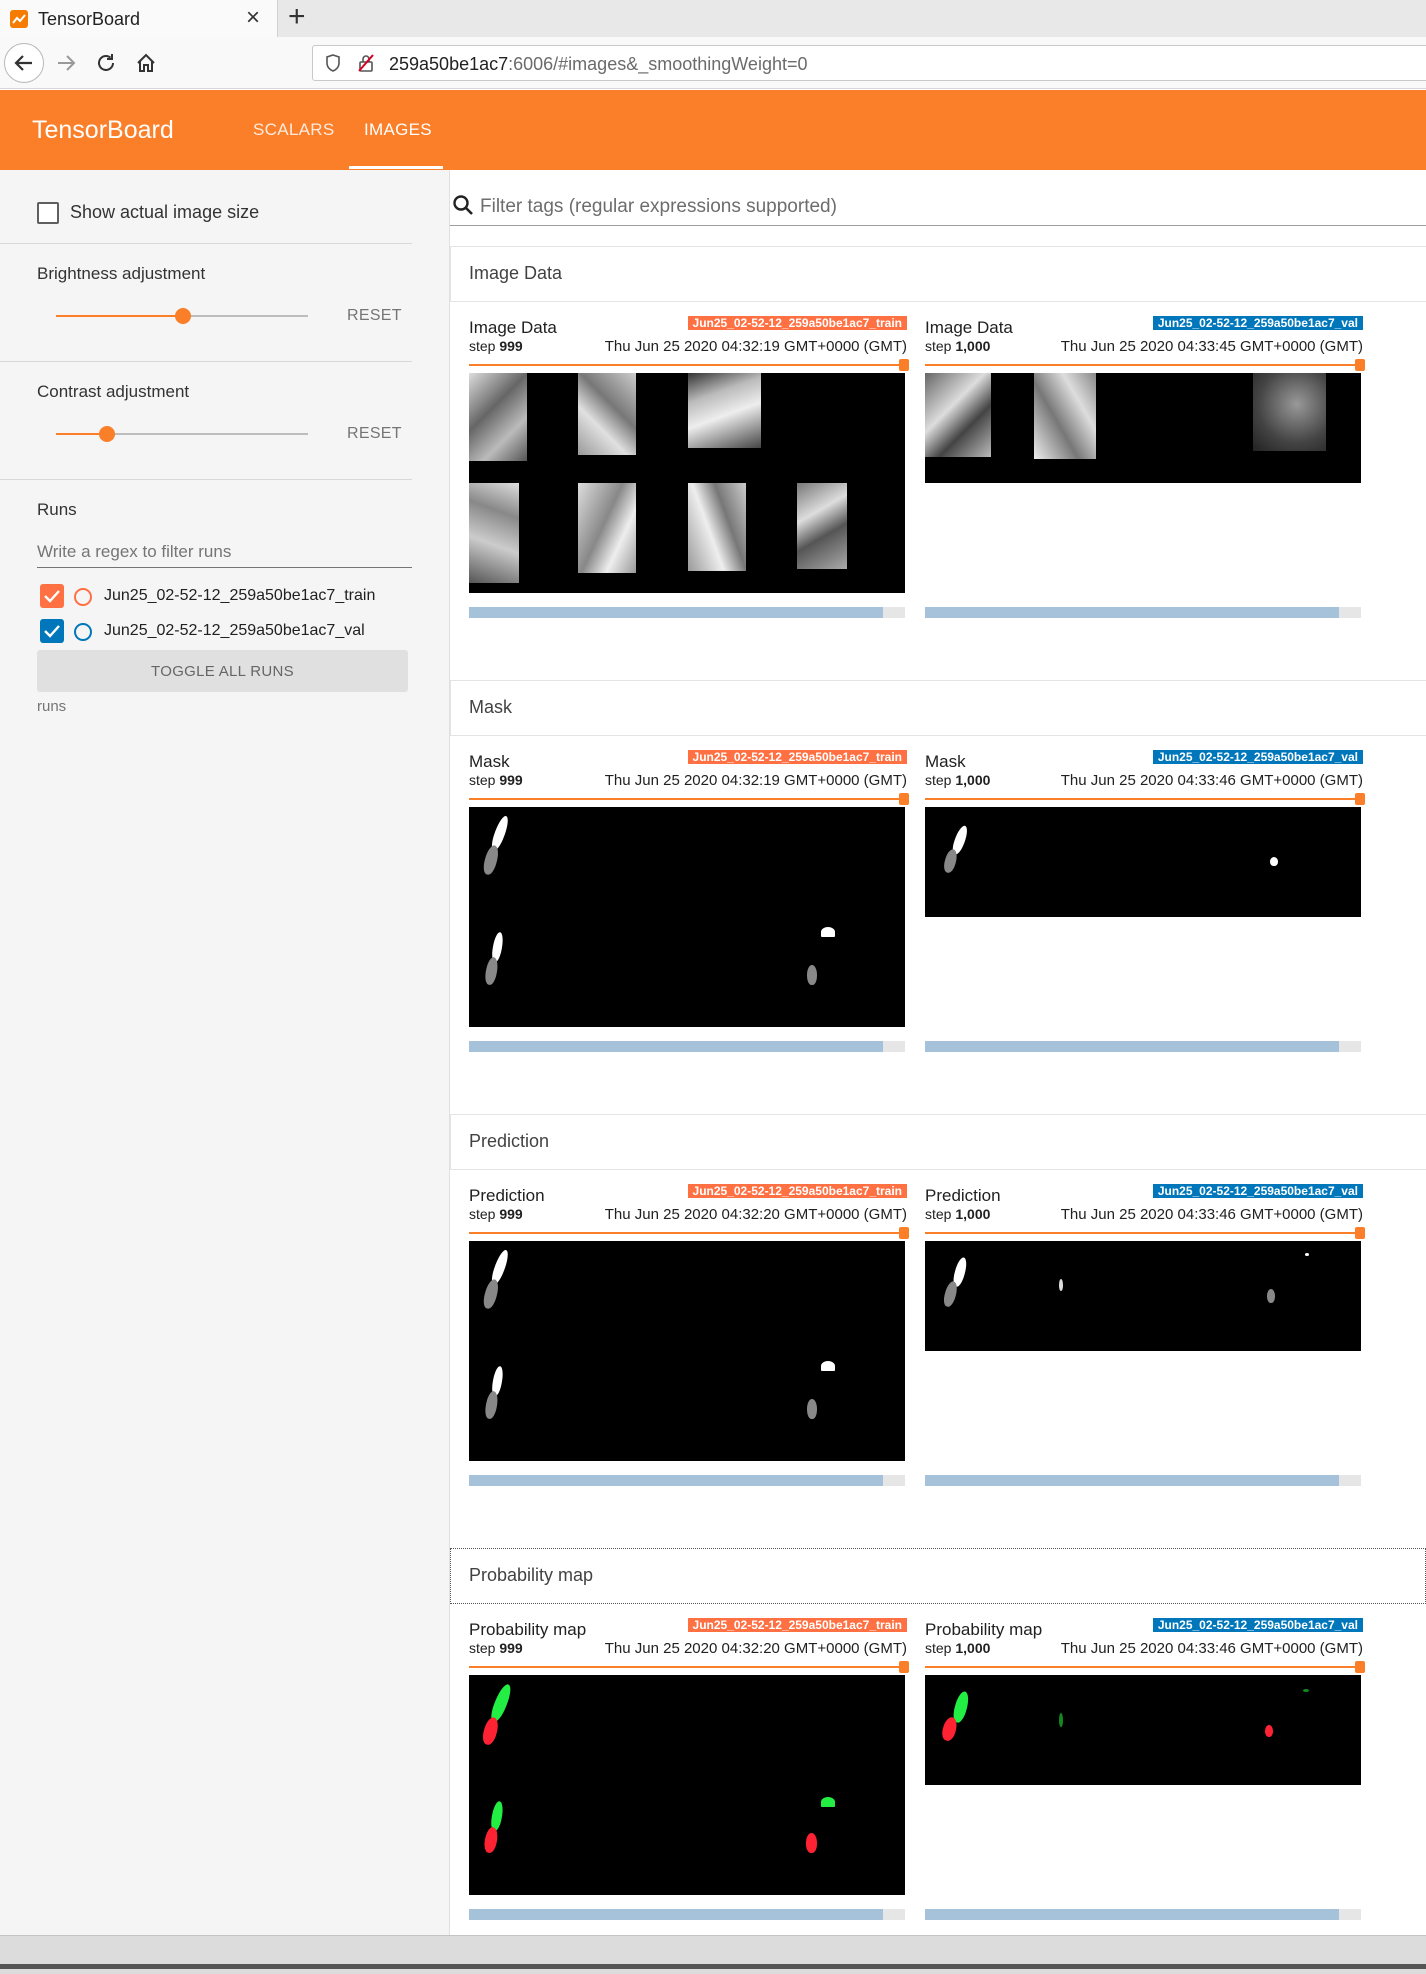 The width and height of the screenshot is (1426, 1974). Describe the element at coordinates (1143, 428) in the screenshot. I see `image-data-val-image` at that location.